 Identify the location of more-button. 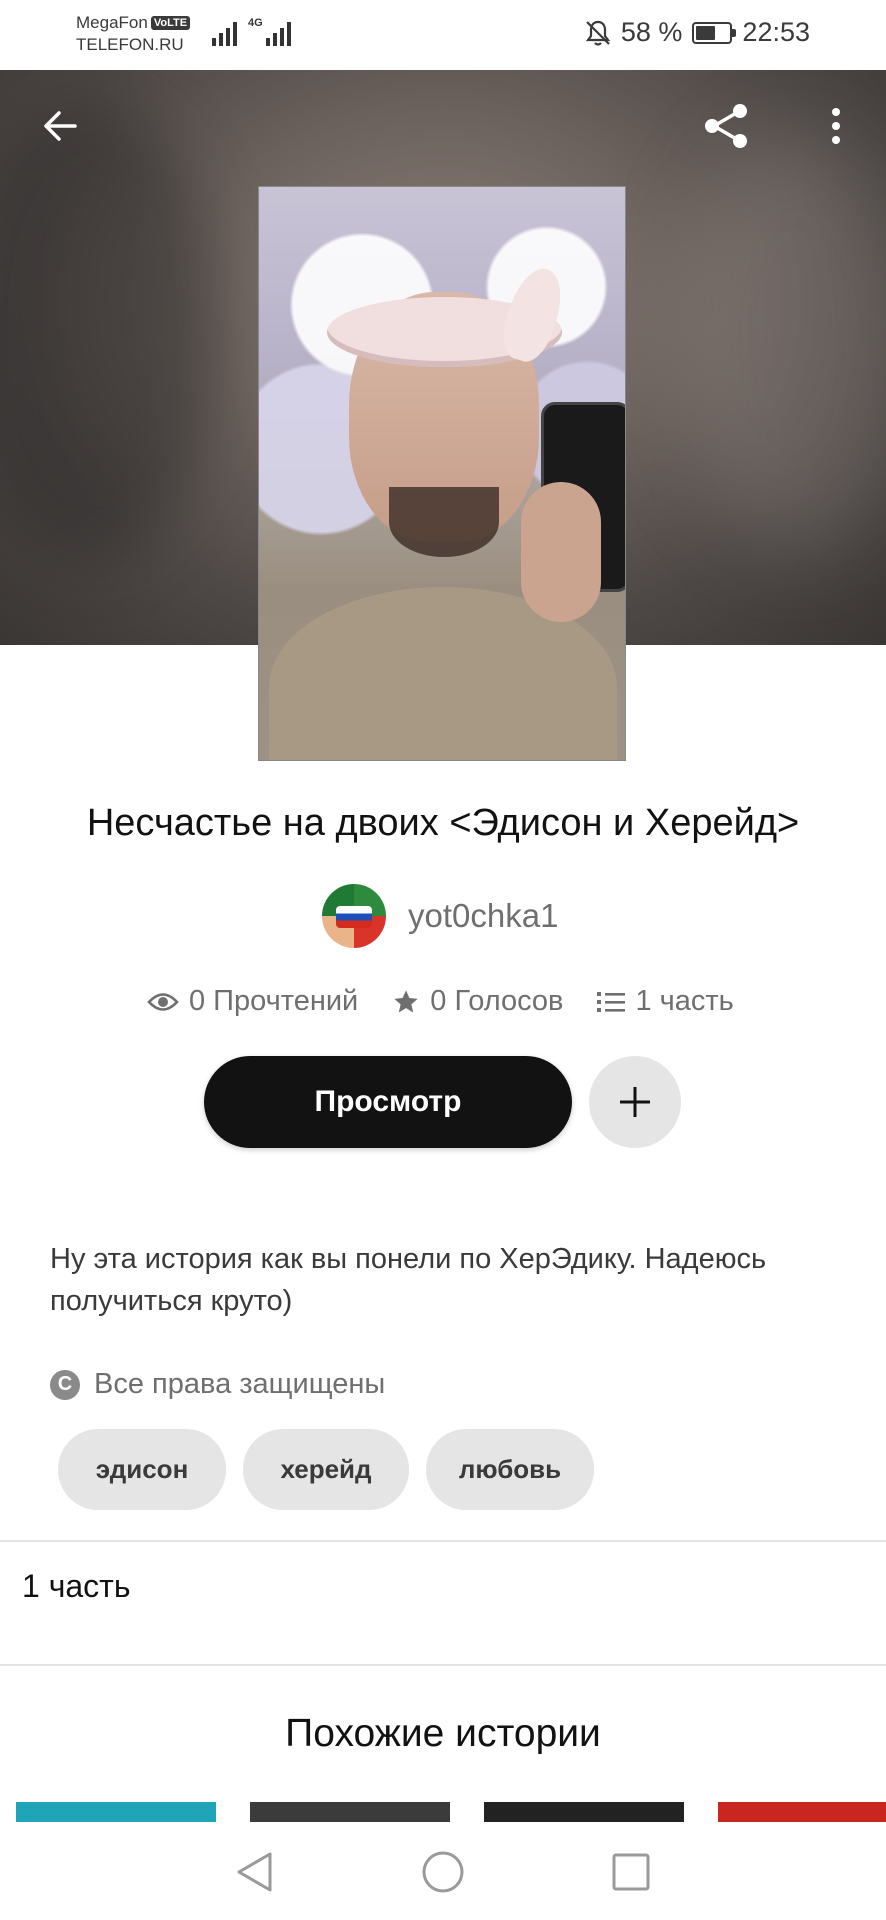
(836, 126).